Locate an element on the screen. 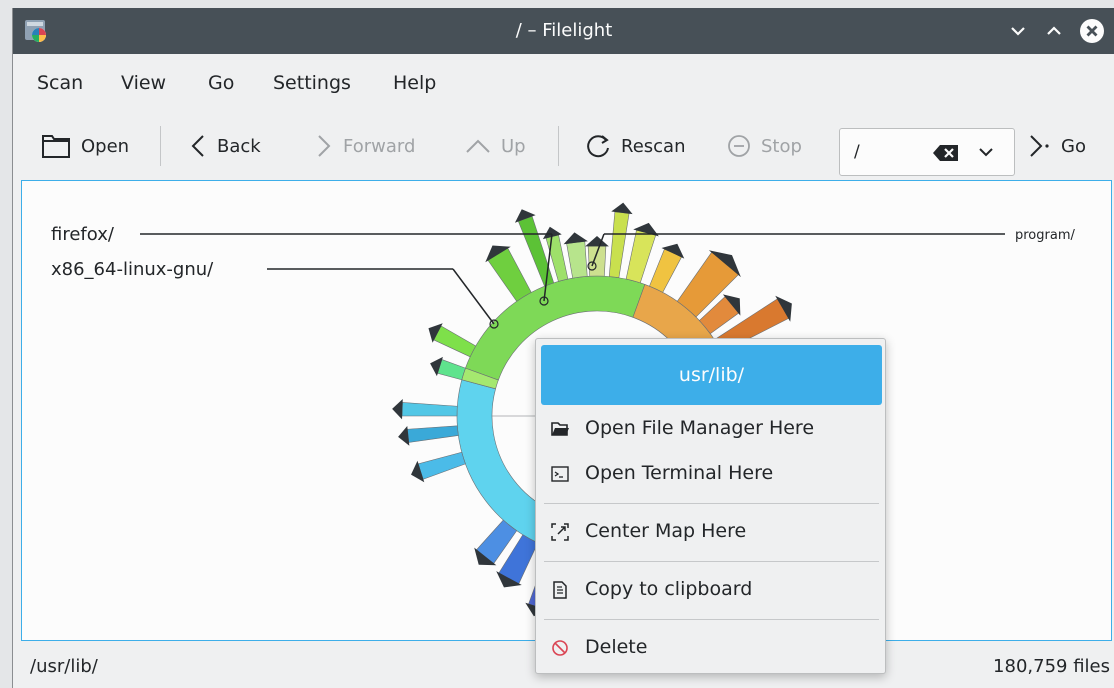 The height and width of the screenshot is (688, 1114). maximize-button is located at coordinates (1054, 31).